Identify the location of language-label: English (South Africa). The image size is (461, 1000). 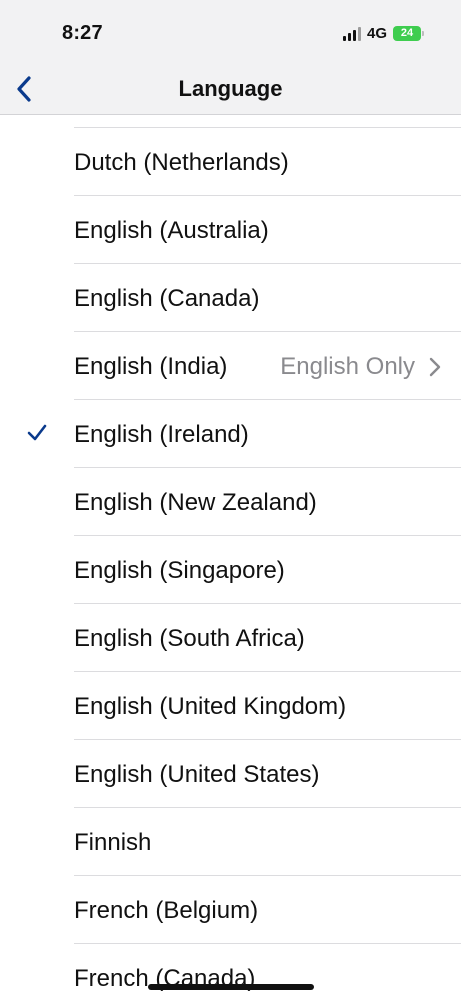
(189, 638).